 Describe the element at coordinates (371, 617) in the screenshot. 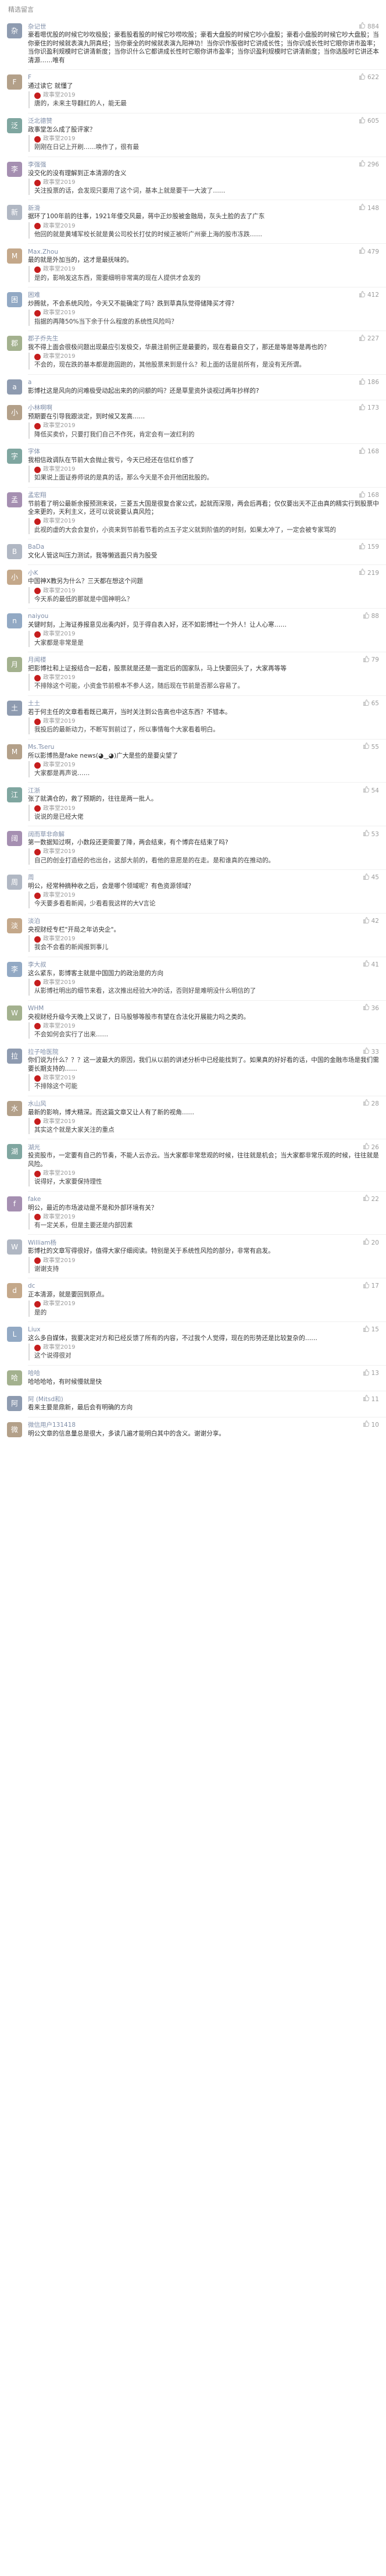

I see `like-button: 88` at that location.